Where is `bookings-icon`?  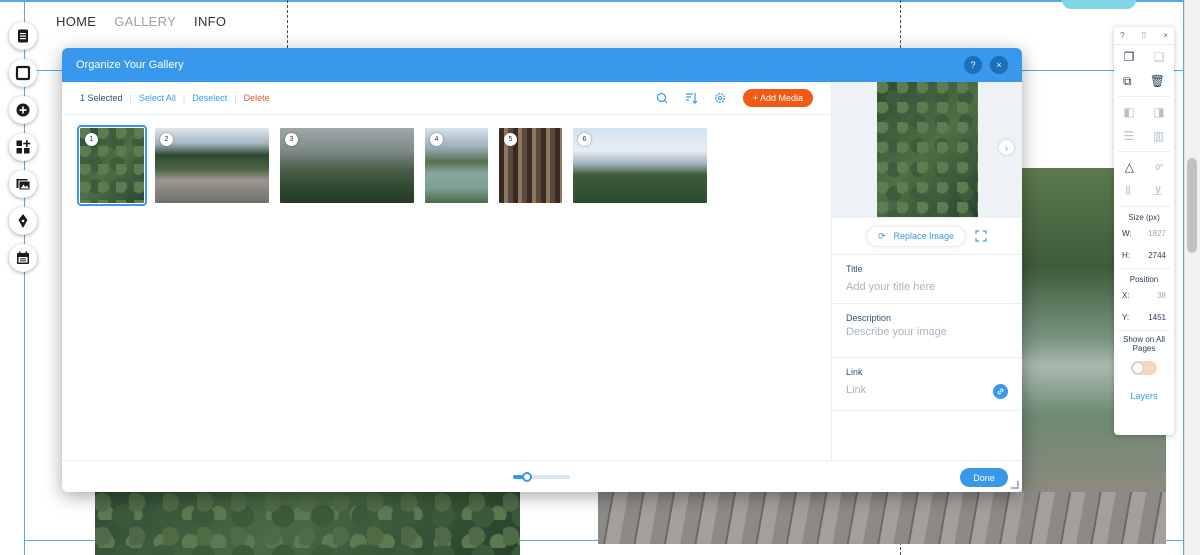
bookings-icon is located at coordinates (23, 258).